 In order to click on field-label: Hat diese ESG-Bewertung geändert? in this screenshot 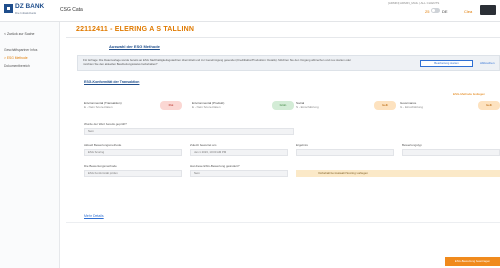, I will do `click(215, 166)`.